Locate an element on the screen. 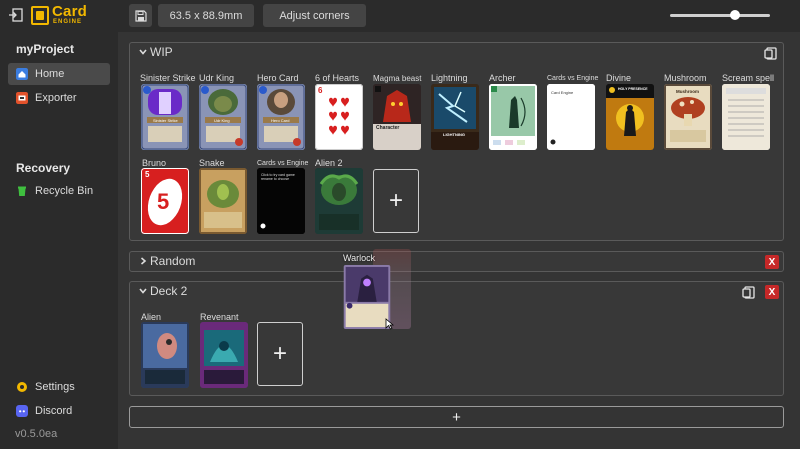 The image size is (800, 449). logo-text: Card is located at coordinates (69, 11).